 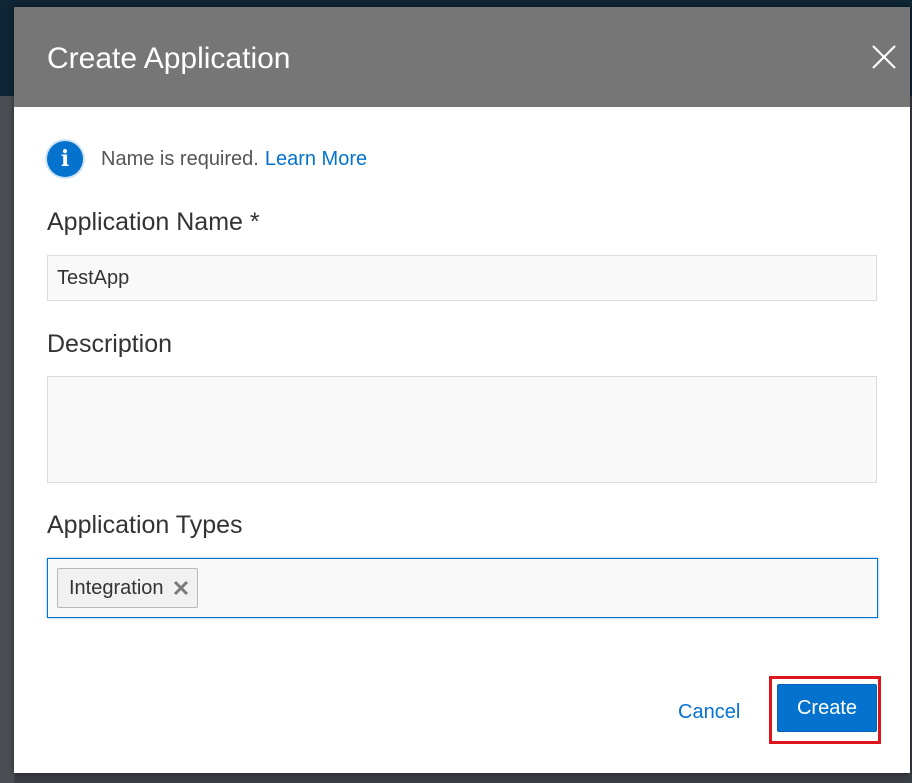 I want to click on description-textarea, so click(x=462, y=429).